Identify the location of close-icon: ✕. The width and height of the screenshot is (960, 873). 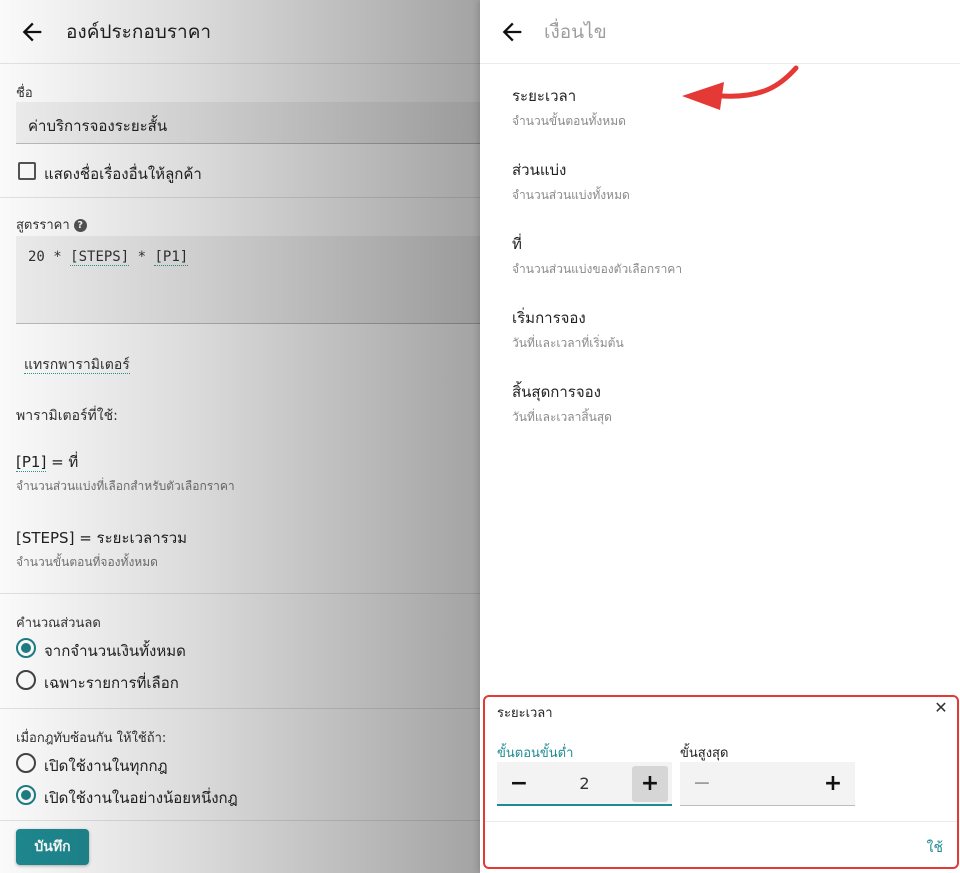
(941, 708).